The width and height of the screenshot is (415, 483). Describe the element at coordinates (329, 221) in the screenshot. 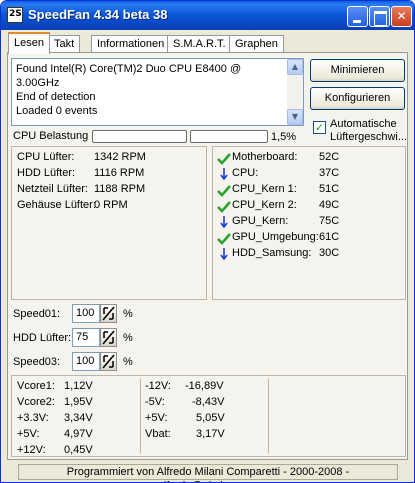

I see `temp-value: 75C` at that location.